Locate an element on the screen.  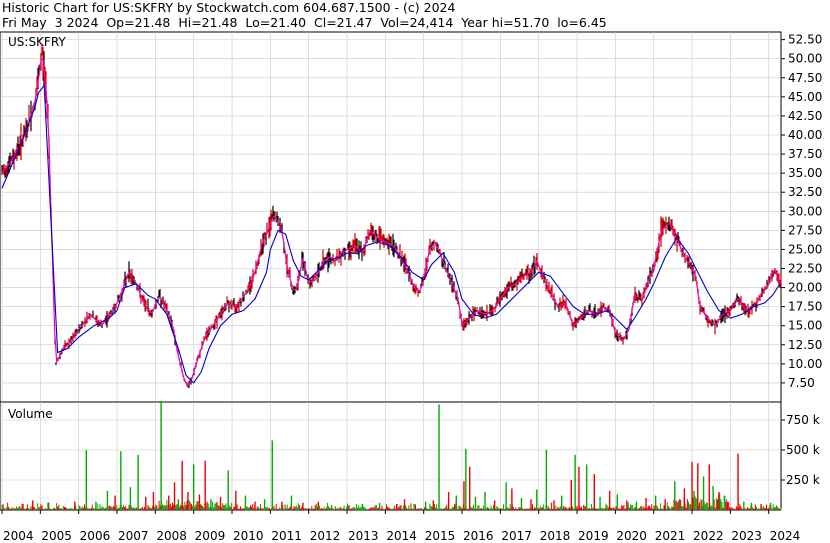
x-tick-label: 2004 is located at coordinates (18, 536).